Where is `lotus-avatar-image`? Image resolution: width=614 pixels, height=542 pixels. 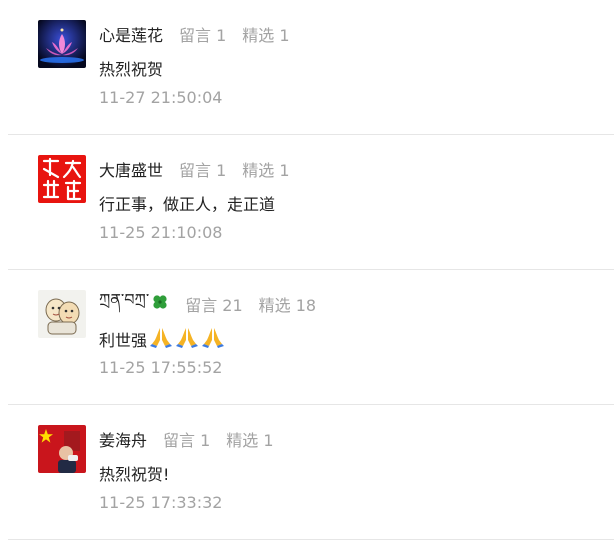
lotus-avatar-image is located at coordinates (62, 44).